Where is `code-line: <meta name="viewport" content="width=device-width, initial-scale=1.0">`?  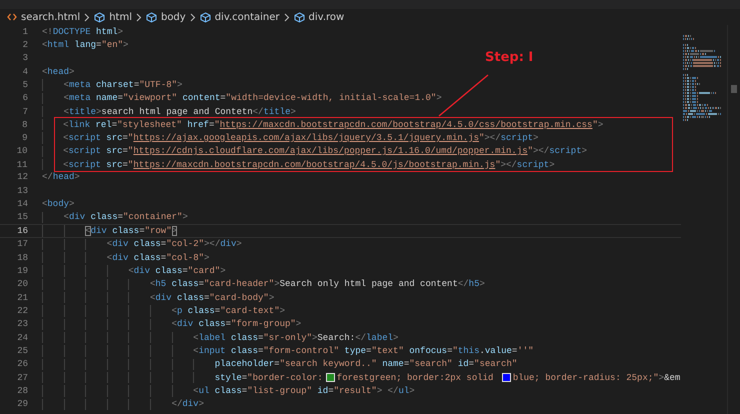 code-line: <meta name="viewport" content="width=device-width, initial-scale=1.0"> is located at coordinates (242, 98).